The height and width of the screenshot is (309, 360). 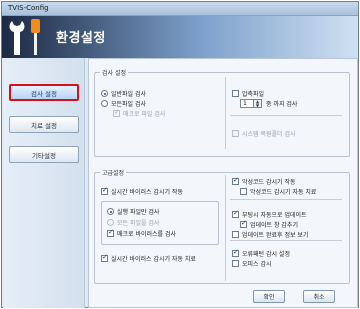 I want to click on depth-row: 1 ▲ ▼ 중 까지 검사, so click(x=268, y=103).